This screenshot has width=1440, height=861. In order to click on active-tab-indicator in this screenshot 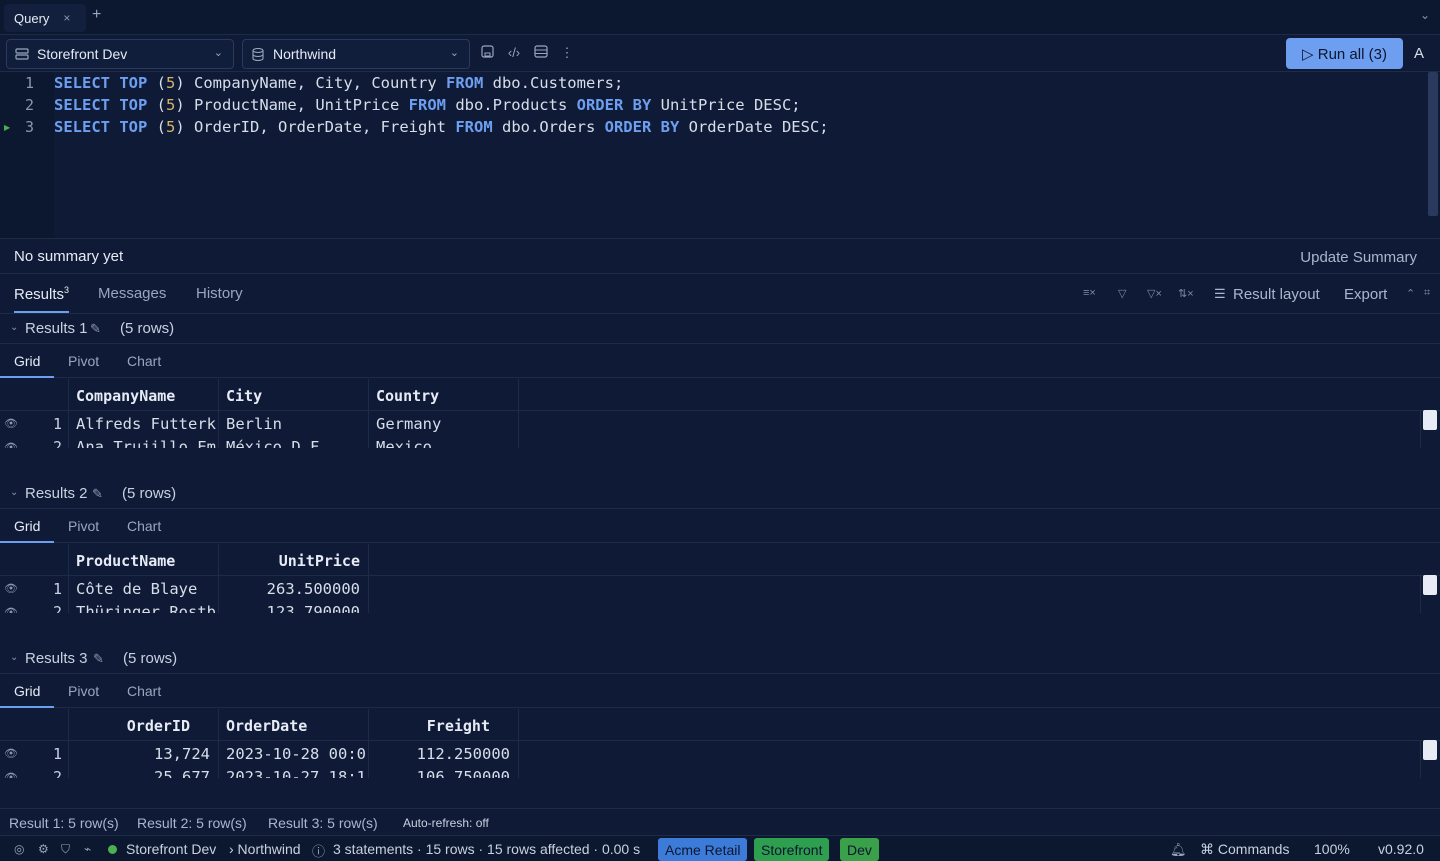, I will do `click(27, 377)`.